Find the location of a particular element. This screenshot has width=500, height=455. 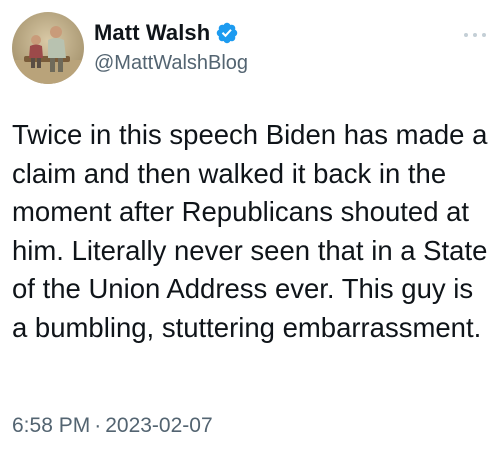

more-options-icon is located at coordinates (475, 35).